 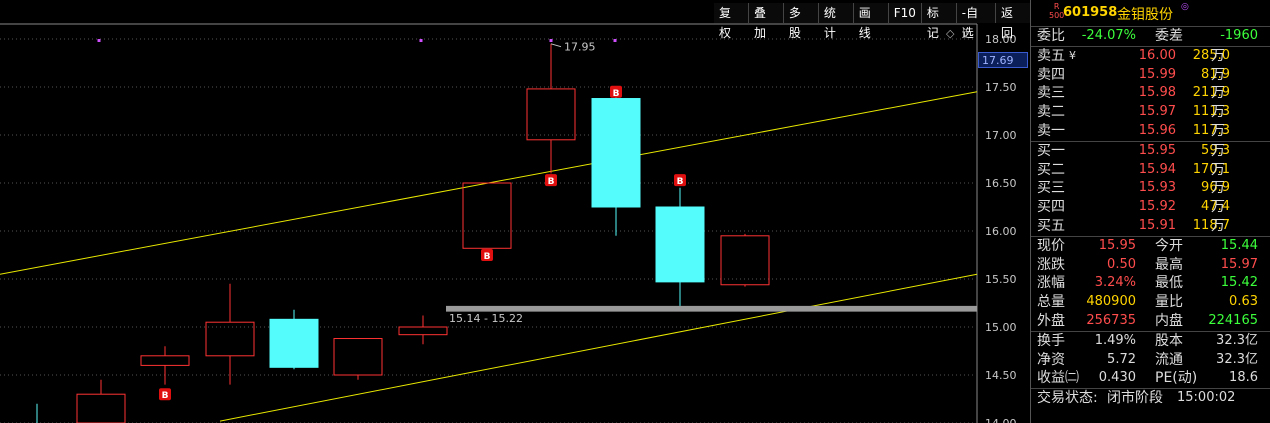 I want to click on toolbar-btn-1: 叠加, so click(x=765, y=21).